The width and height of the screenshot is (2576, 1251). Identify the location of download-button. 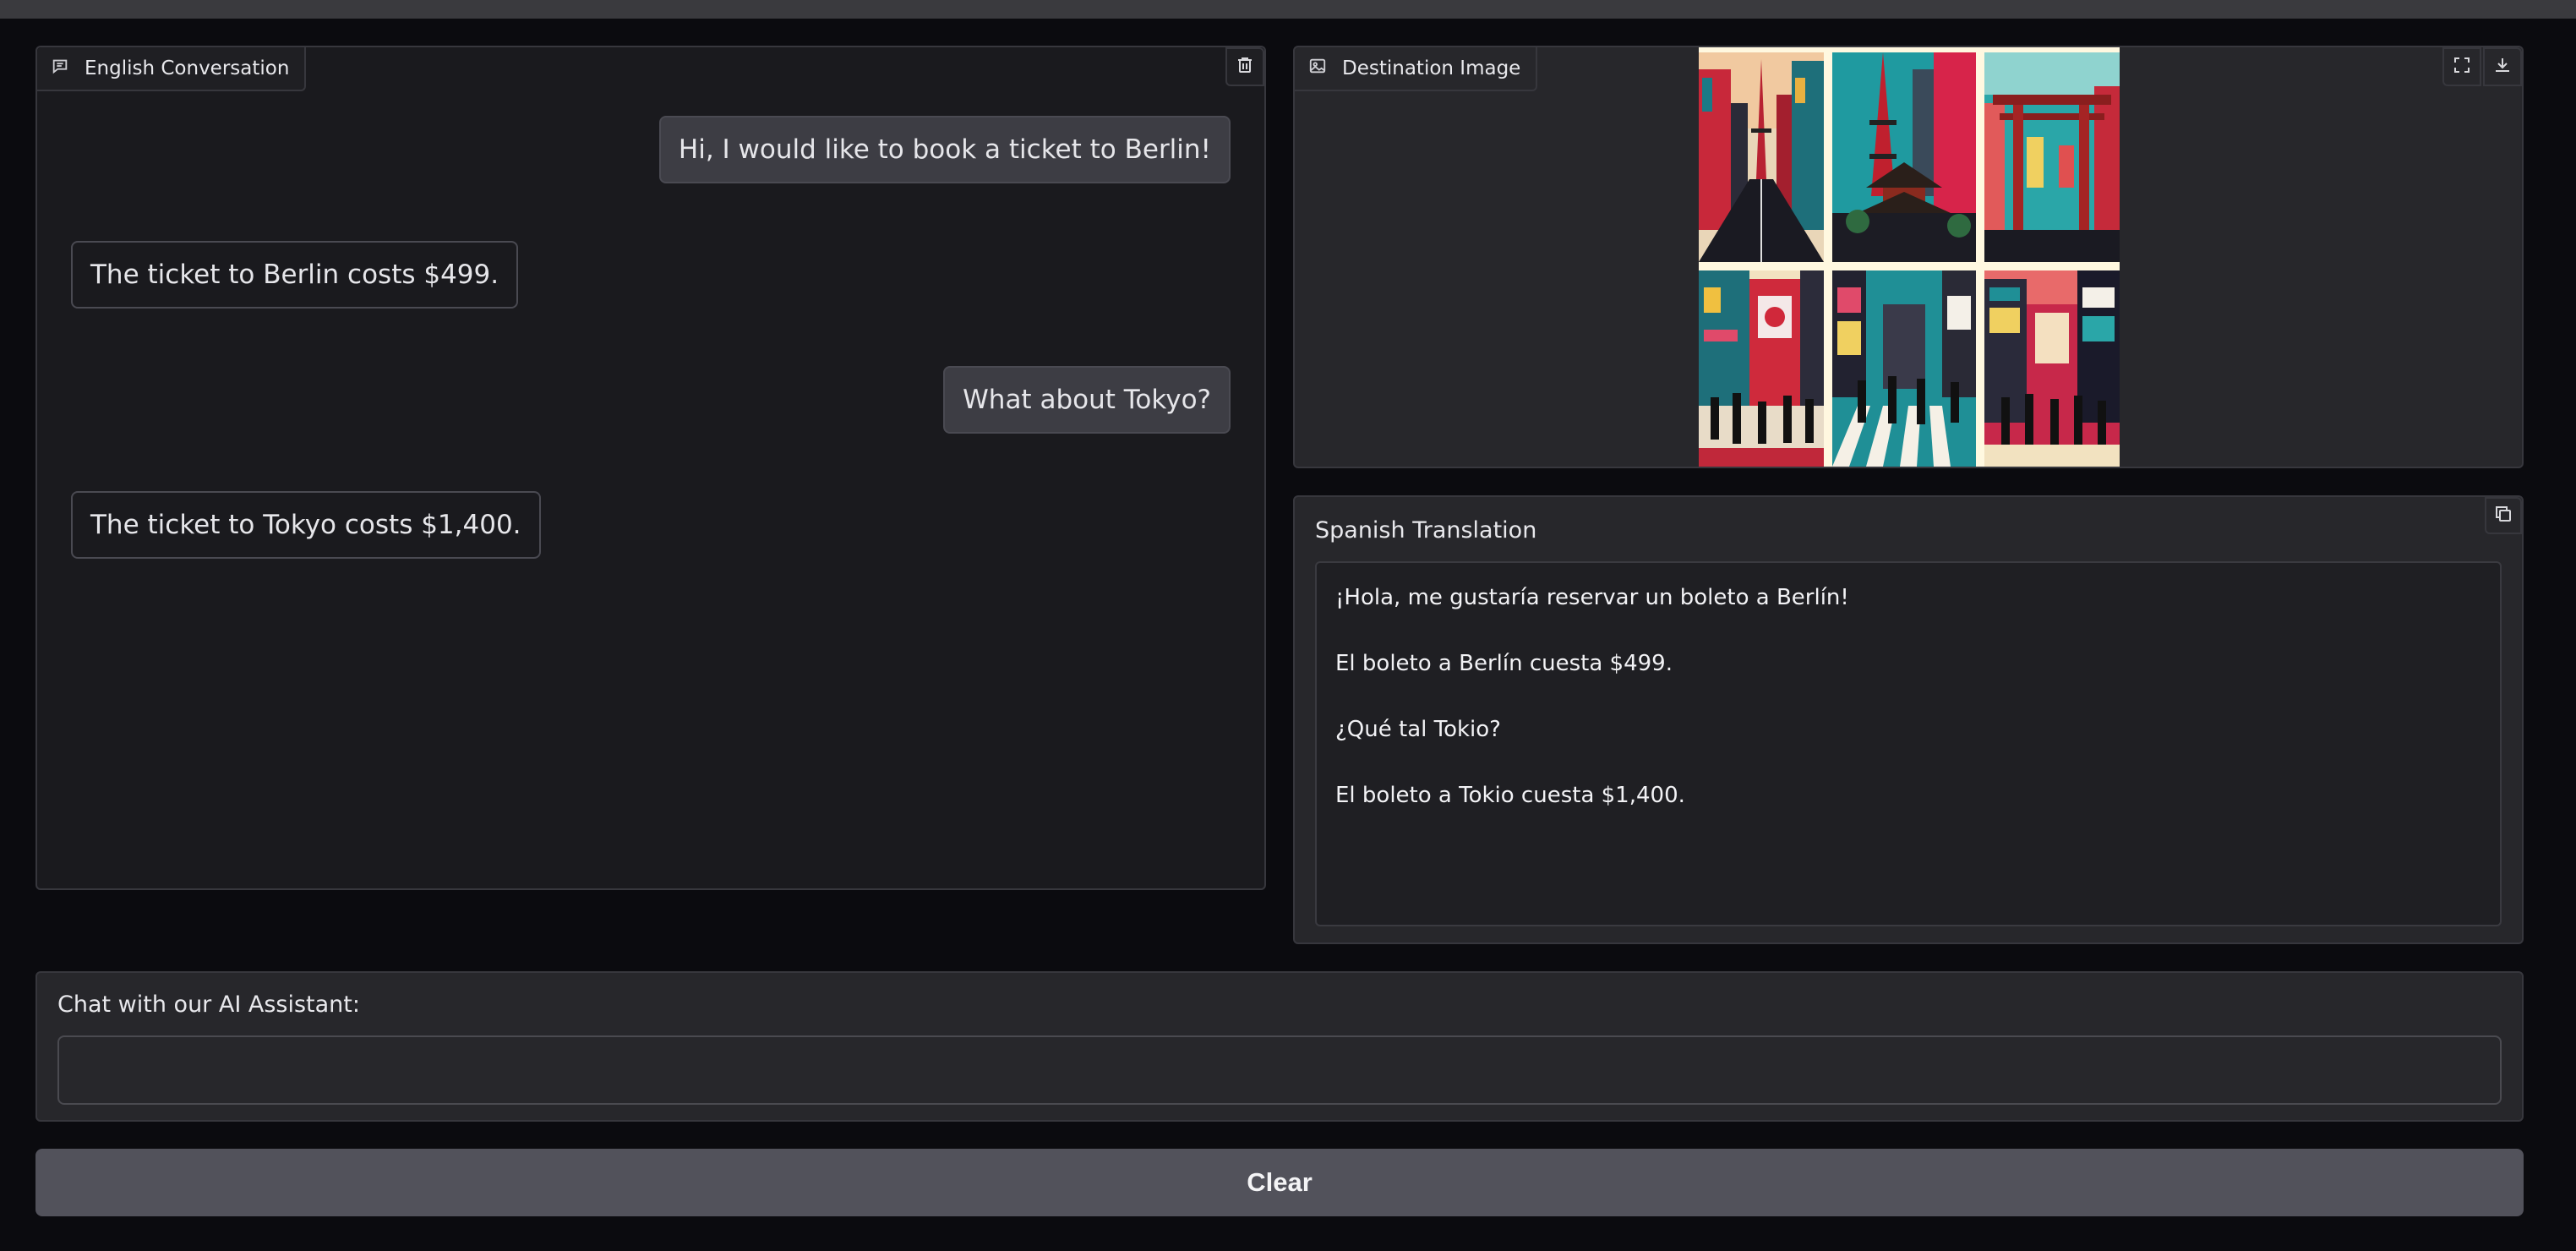
(2502, 66).